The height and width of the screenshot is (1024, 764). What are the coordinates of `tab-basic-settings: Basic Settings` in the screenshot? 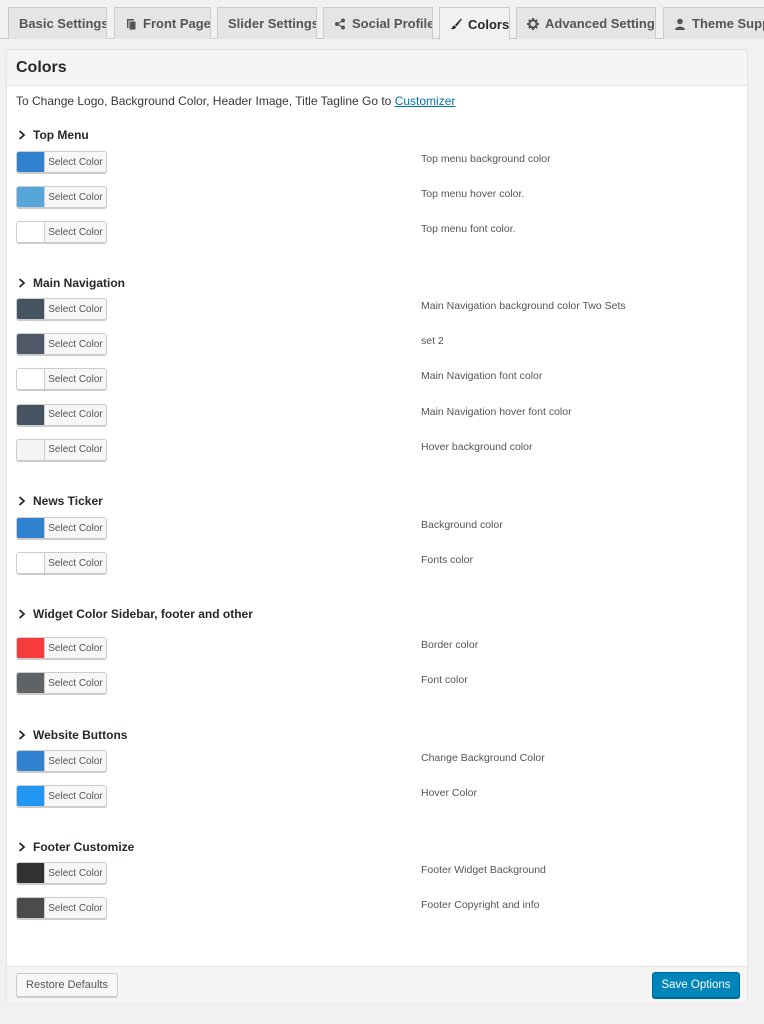 It's located at (57, 23).